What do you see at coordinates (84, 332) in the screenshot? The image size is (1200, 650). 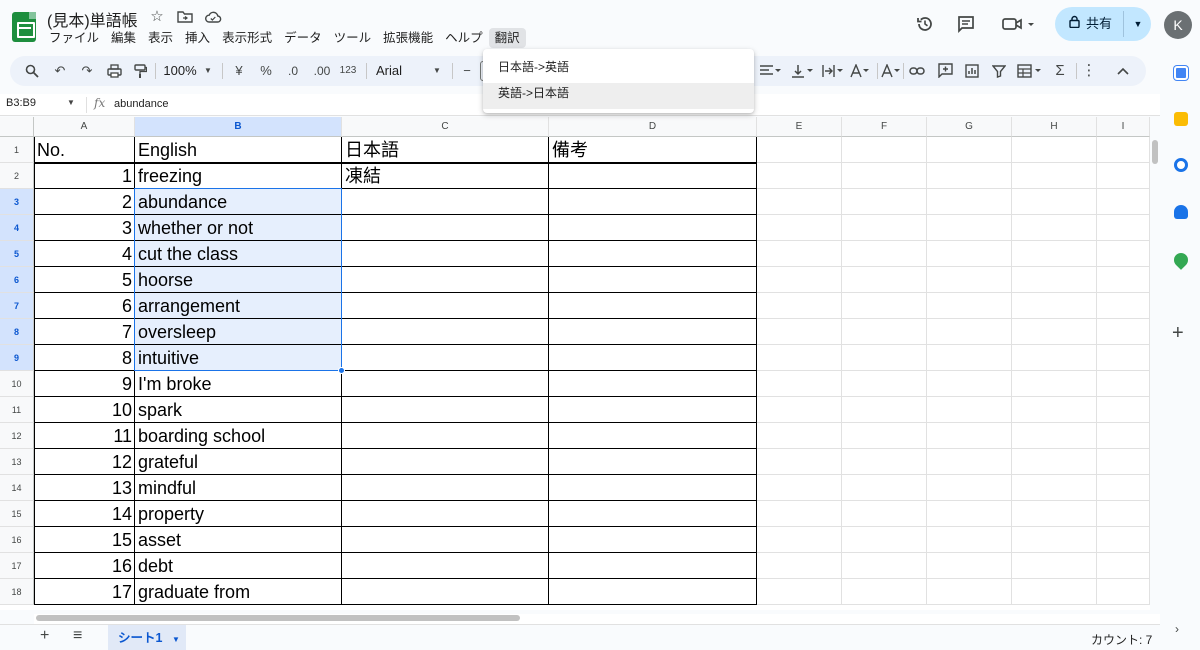 I see `number-cell: 7` at bounding box center [84, 332].